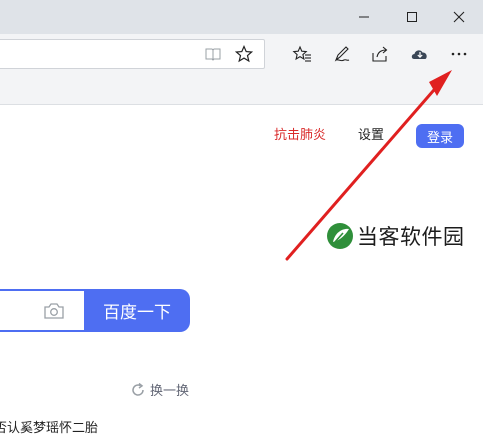  I want to click on refresh-icon, so click(138, 389).